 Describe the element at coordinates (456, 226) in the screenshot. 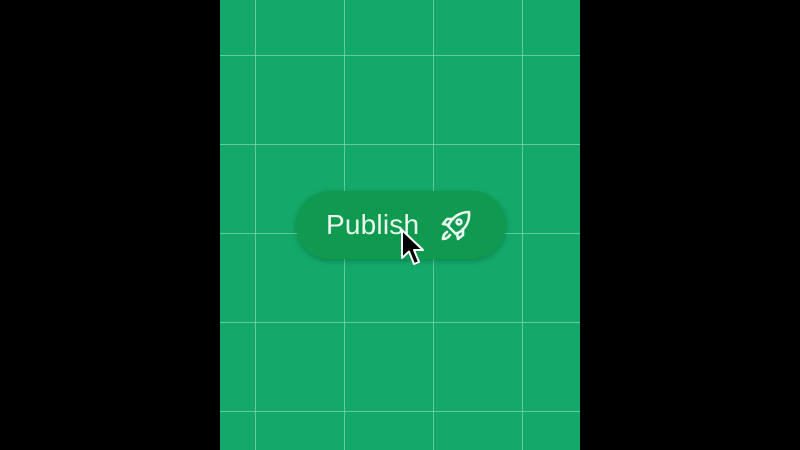

I see `rocket-icon` at that location.